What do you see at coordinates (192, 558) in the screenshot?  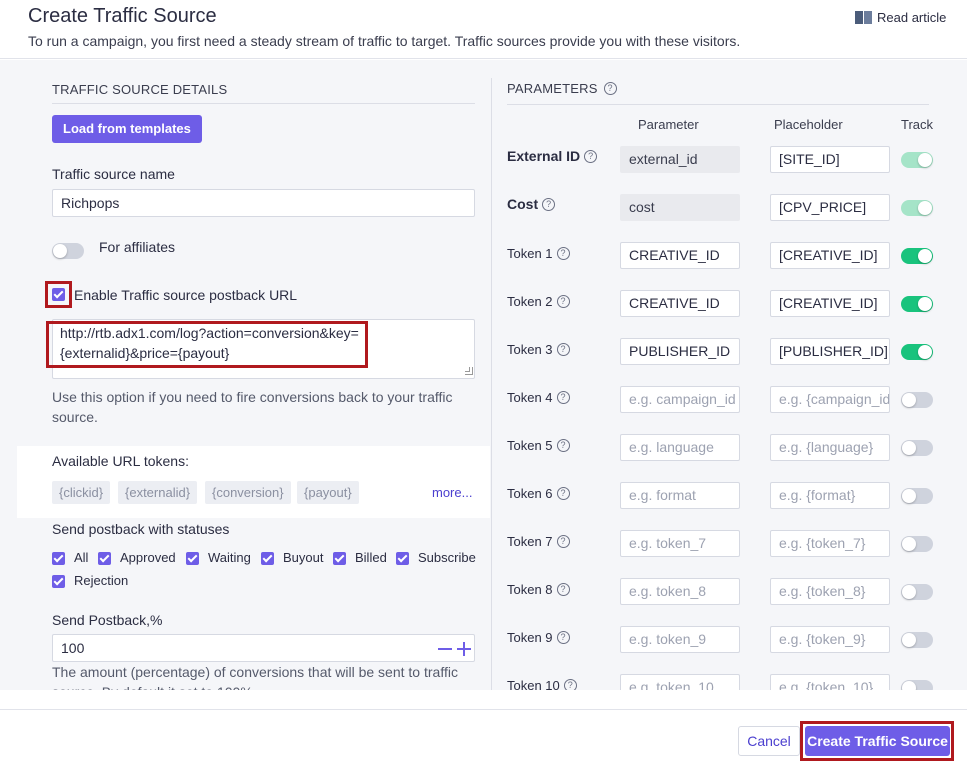 I see `status-checkbox-waiting` at bounding box center [192, 558].